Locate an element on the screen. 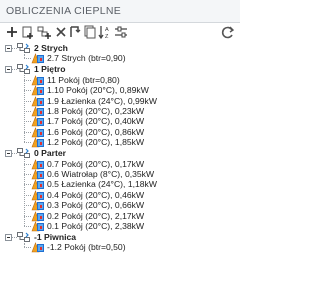 Image resolution: width=320 pixels, height=300 pixels. room-label: 0.2 Pokój (20°C), 2,17kW is located at coordinates (95, 216).